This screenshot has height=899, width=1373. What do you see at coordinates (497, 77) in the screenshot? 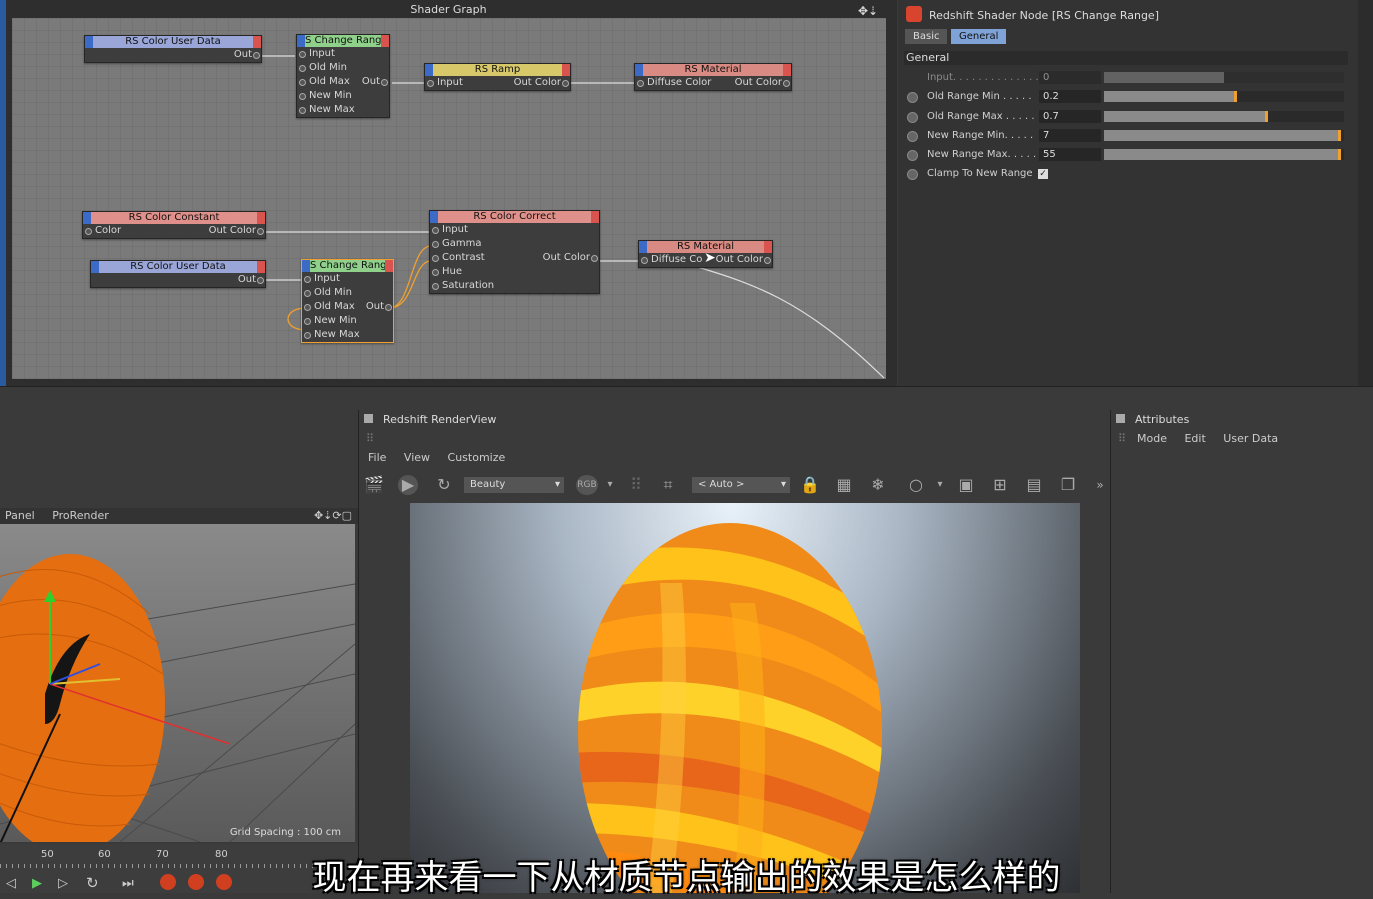
I see `node-rs-ramp: RS Ramp Input Out Color` at bounding box center [497, 77].